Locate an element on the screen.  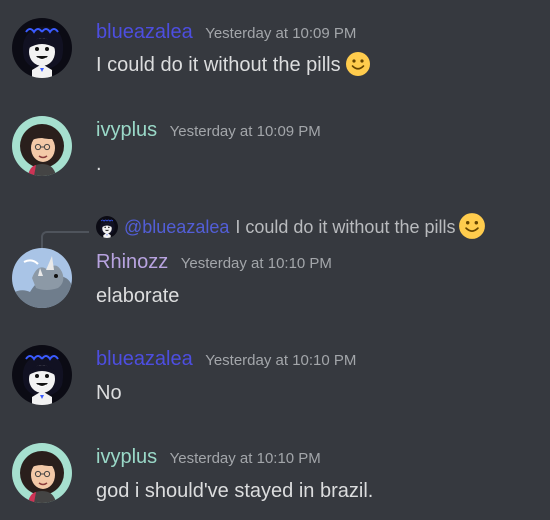
message-text: elaborate is located at coordinates (138, 296).